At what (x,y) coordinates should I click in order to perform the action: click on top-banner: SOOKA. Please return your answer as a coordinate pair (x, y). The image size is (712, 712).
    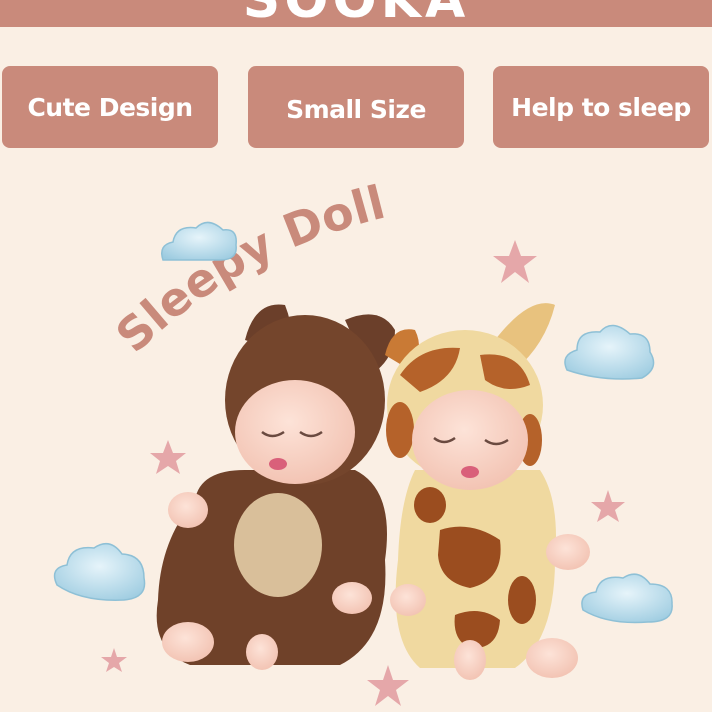
    Looking at the image, I should click on (356, 13).